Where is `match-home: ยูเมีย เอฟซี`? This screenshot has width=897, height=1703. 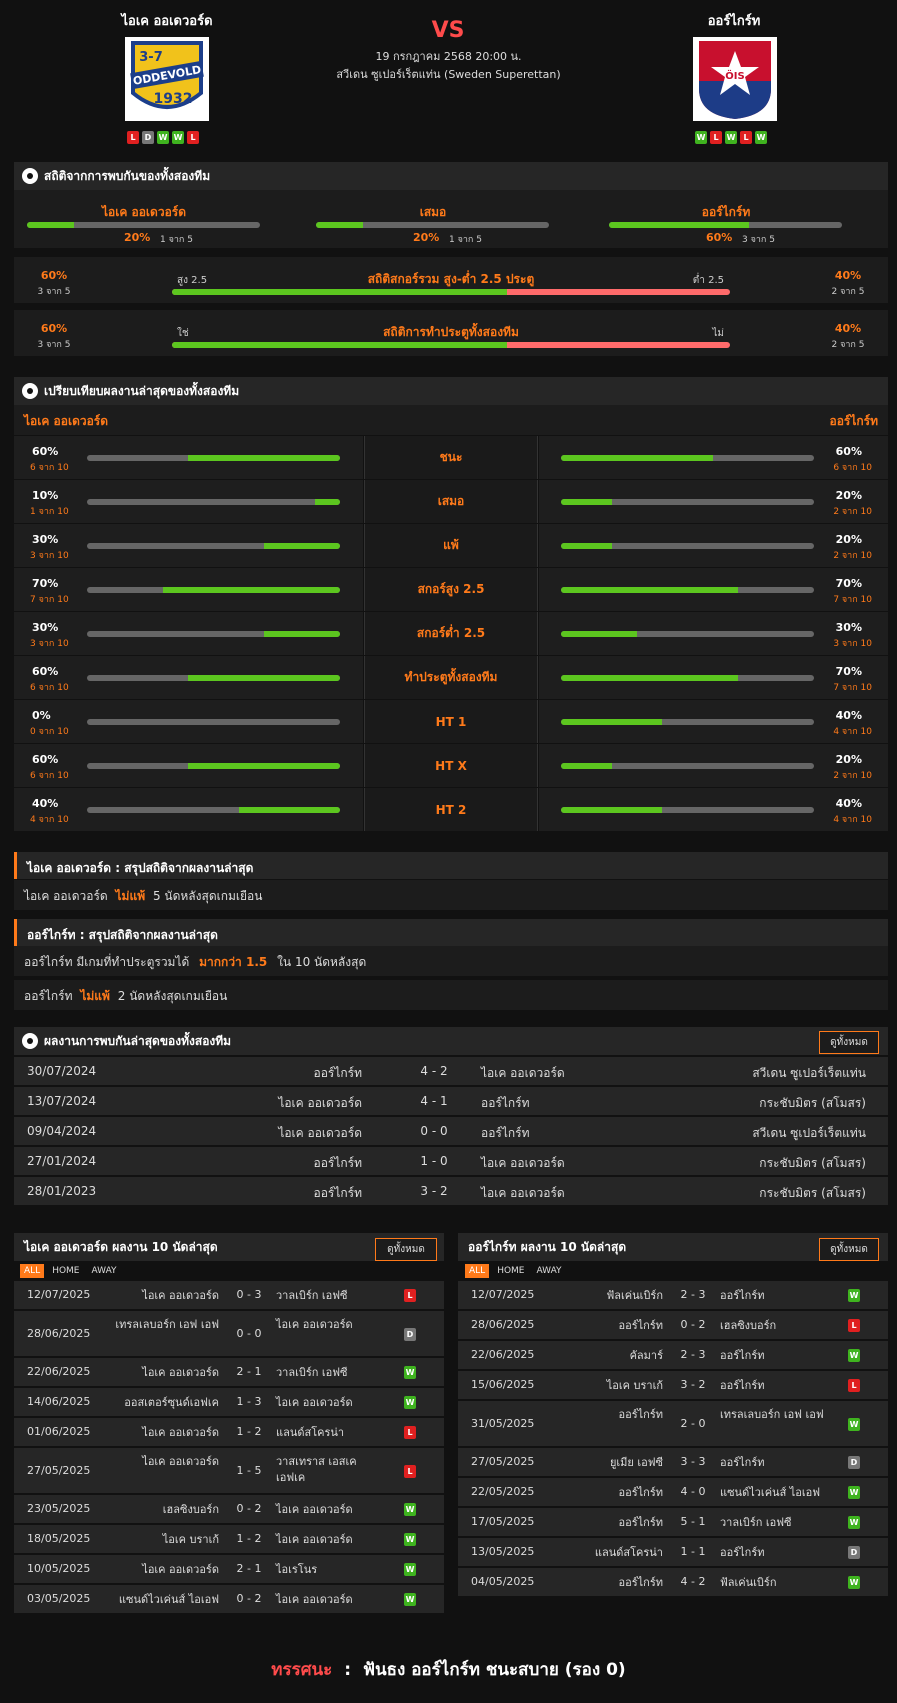
match-home: ยูเมีย เอฟซี is located at coordinates (636, 1462).